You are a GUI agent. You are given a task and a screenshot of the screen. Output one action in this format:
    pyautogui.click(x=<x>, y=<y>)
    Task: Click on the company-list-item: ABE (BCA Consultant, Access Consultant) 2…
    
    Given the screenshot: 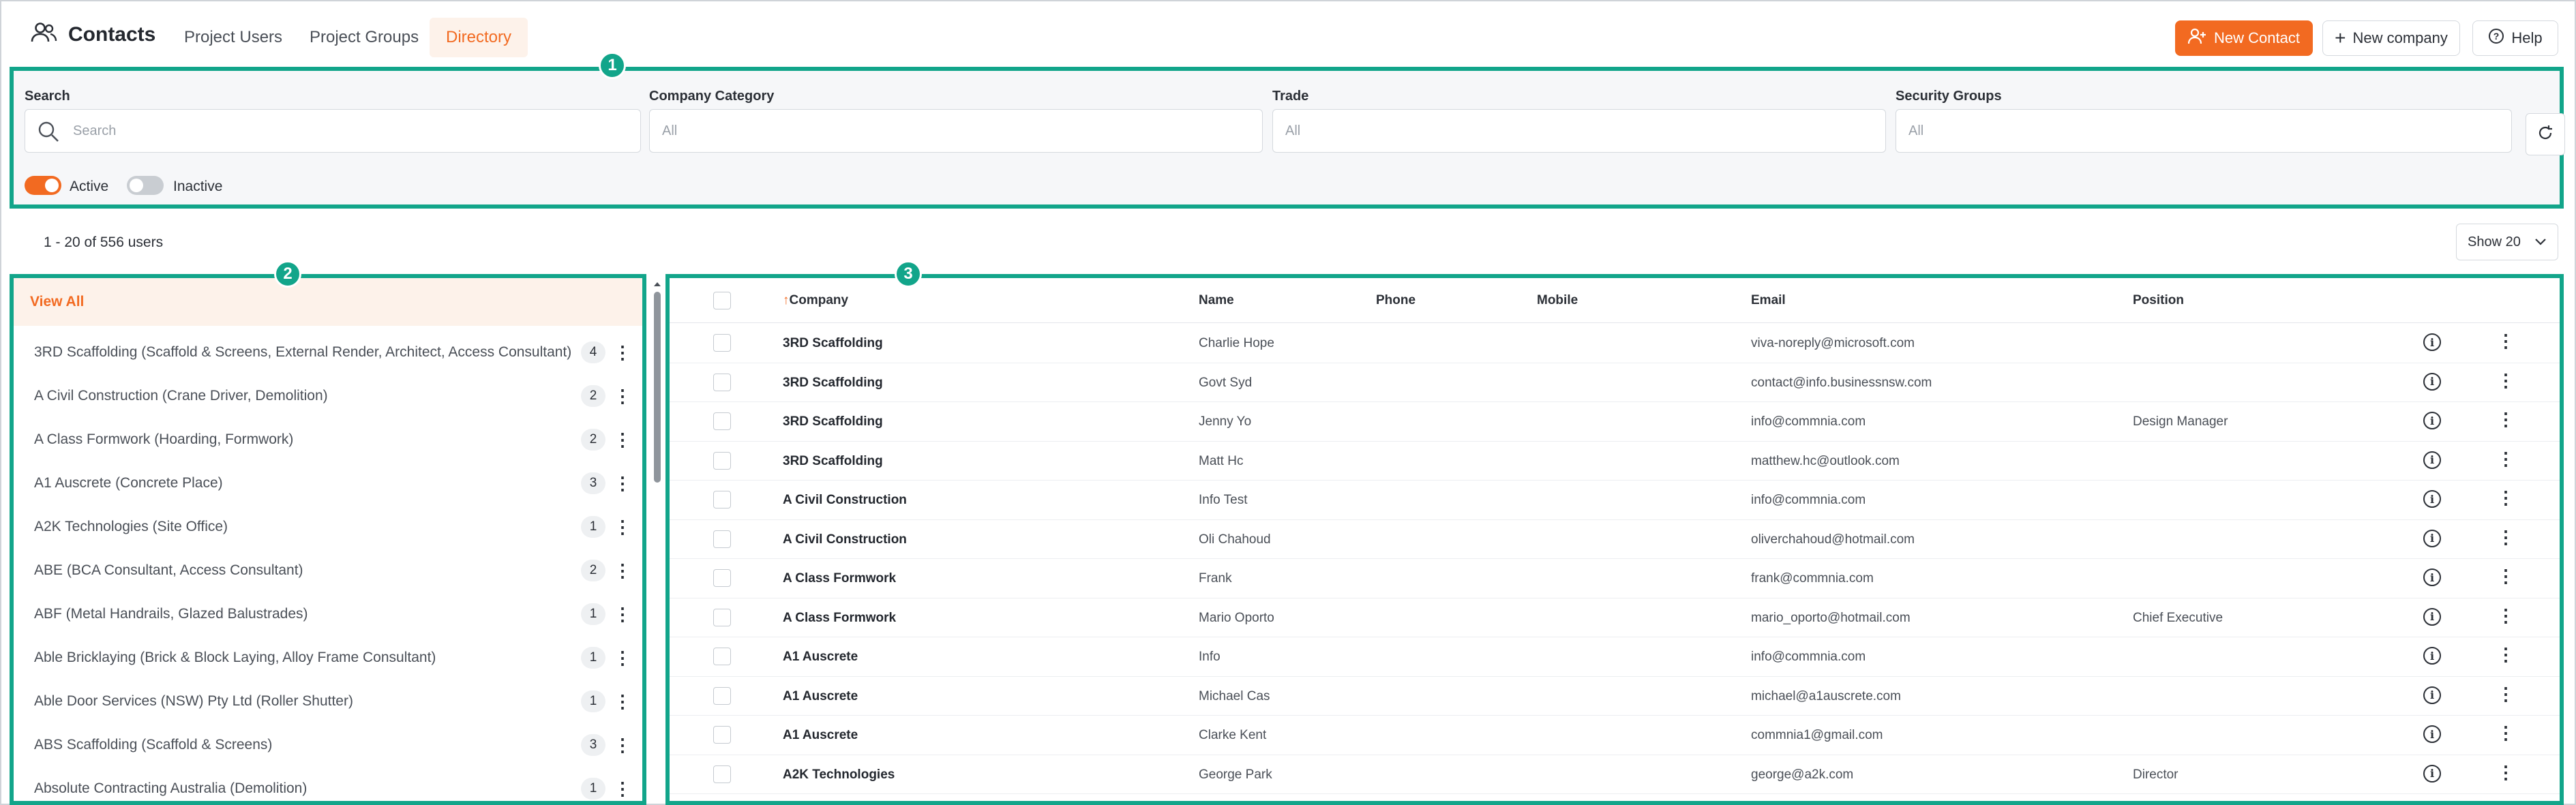 What is the action you would take?
    pyautogui.click(x=328, y=570)
    